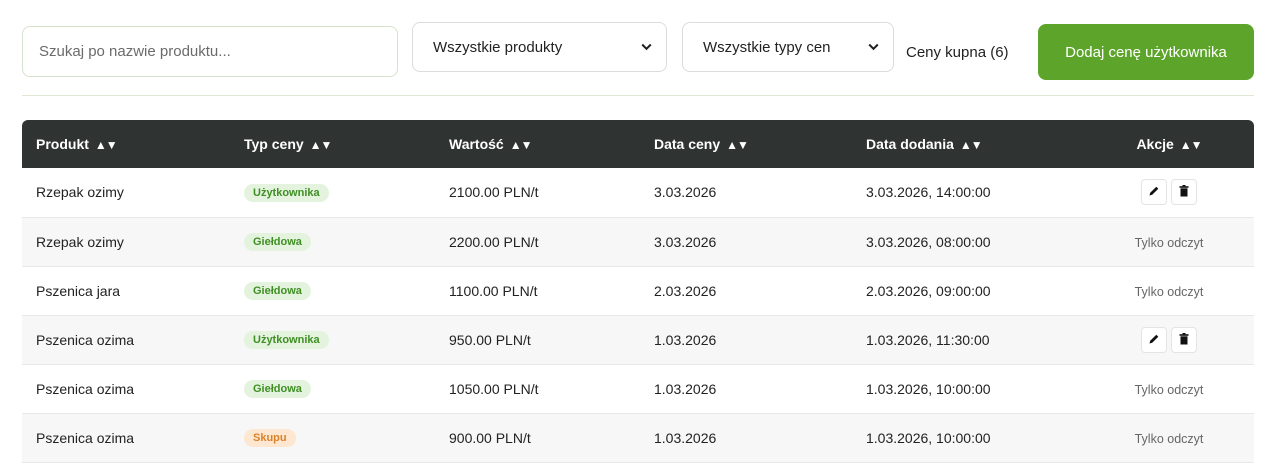 This screenshot has height=468, width=1265. Describe the element at coordinates (210, 51) in the screenshot. I see `search-input` at that location.